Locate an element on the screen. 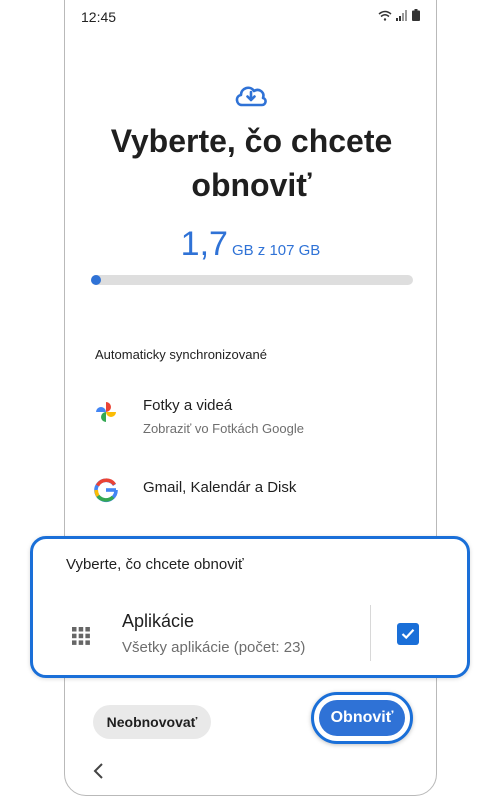 Image resolution: width=500 pixels, height=800 pixels. storage-summary: 1,7 GB z 107 GB is located at coordinates (250, 244).